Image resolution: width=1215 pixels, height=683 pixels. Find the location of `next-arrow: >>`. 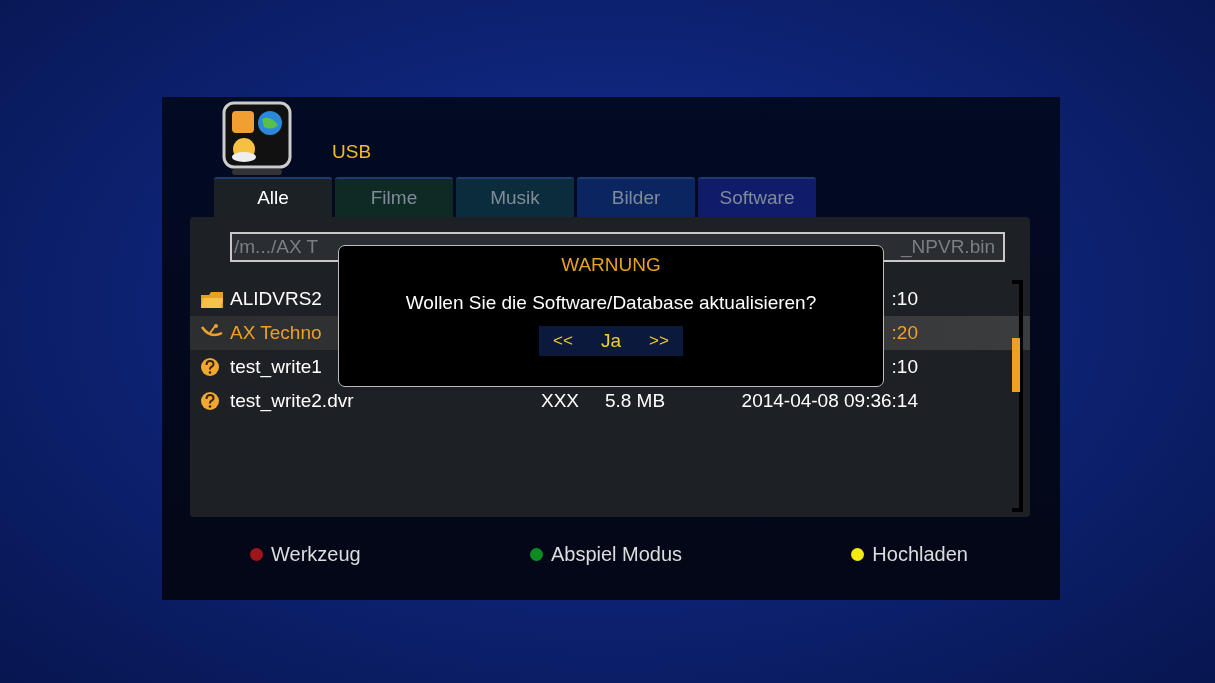

next-arrow: >> is located at coordinates (659, 341).